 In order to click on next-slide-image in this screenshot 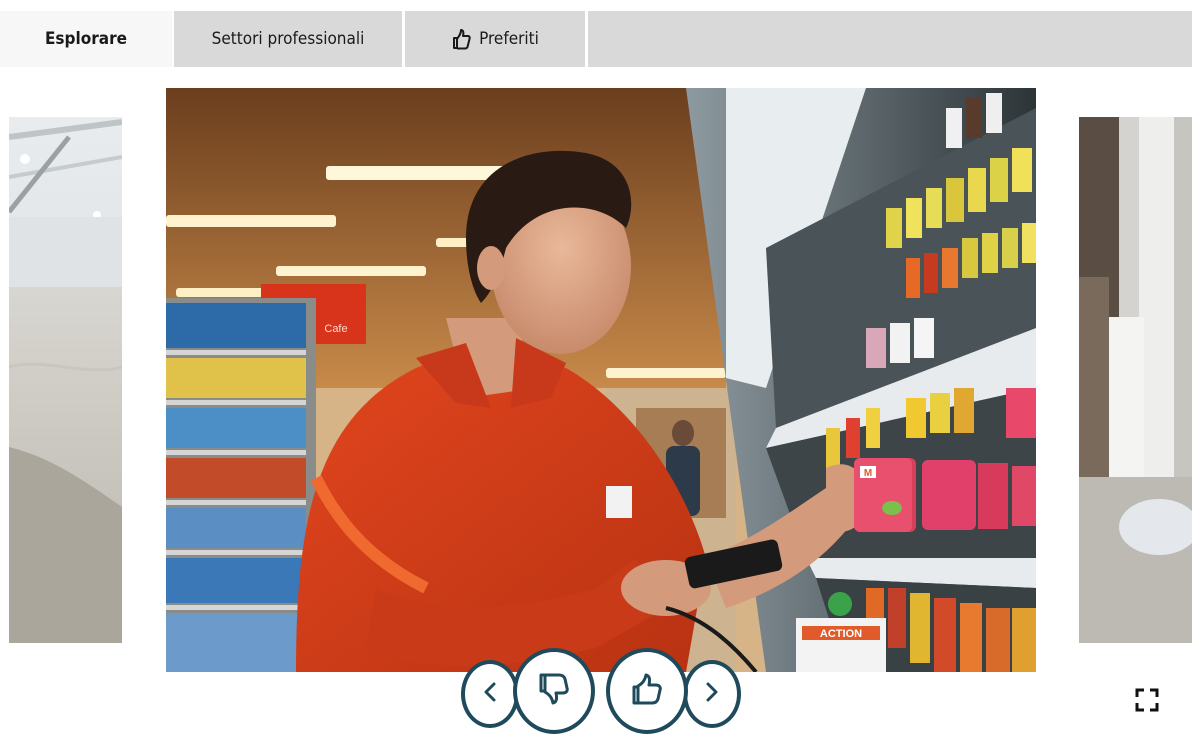, I will do `click(1135, 380)`.